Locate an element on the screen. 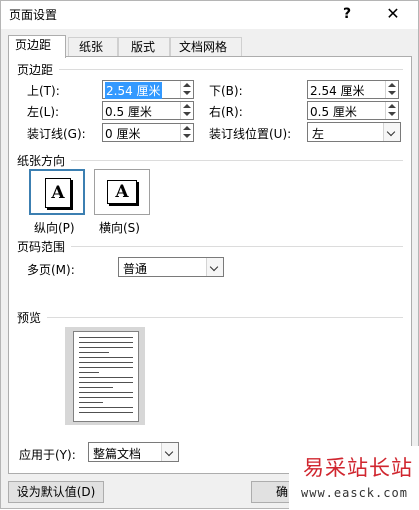 This screenshot has height=510, width=419. landscape-page-icon: A is located at coordinates (122, 192).